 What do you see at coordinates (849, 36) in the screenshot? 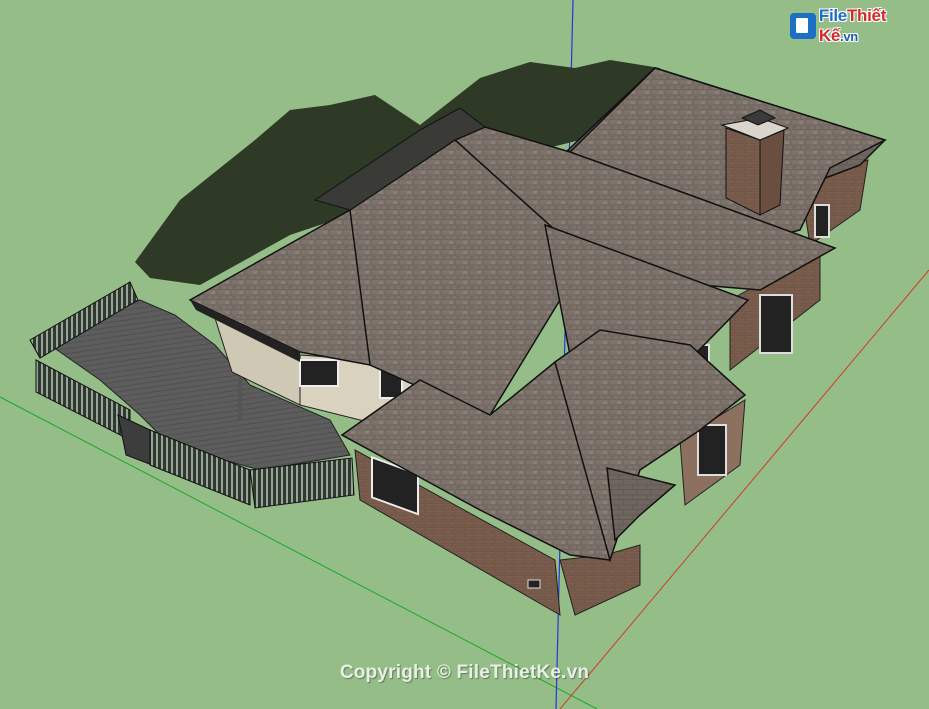
I see `logo-tld: .vn` at bounding box center [849, 36].